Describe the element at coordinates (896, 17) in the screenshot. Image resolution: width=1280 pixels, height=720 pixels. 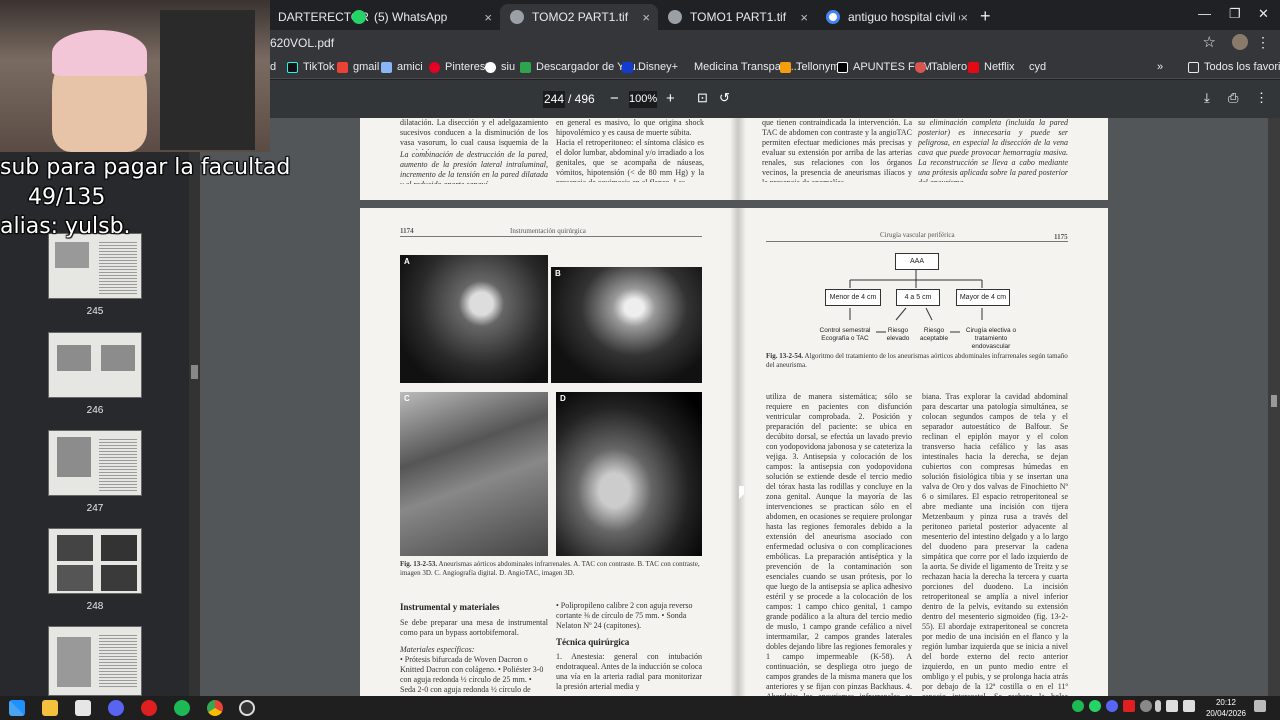
I see `tab-google-search: antiguo hospital civil quirofano ×` at that location.